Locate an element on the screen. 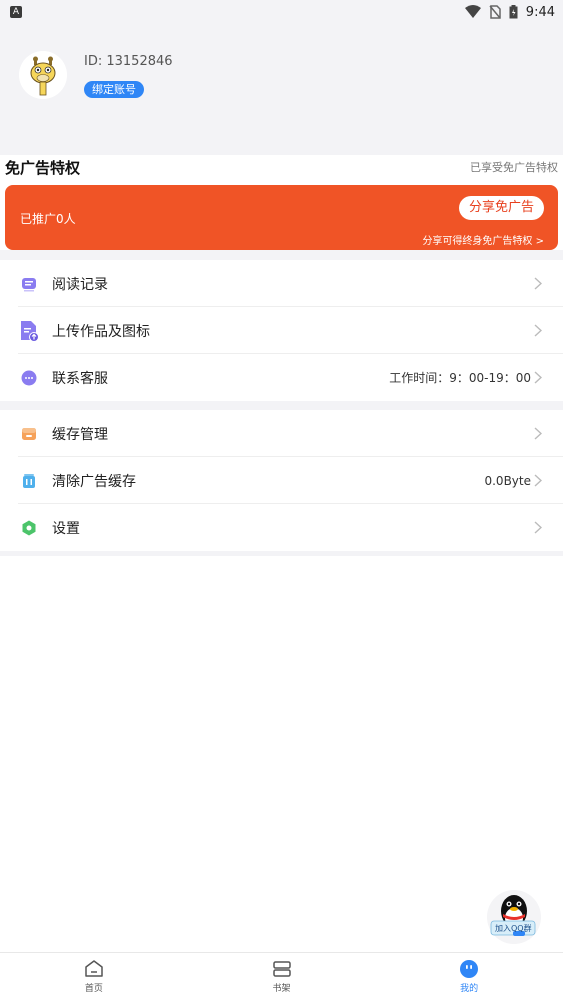 The height and width of the screenshot is (1000, 563). privilege-status: 已享受免广告特权 is located at coordinates (514, 167).